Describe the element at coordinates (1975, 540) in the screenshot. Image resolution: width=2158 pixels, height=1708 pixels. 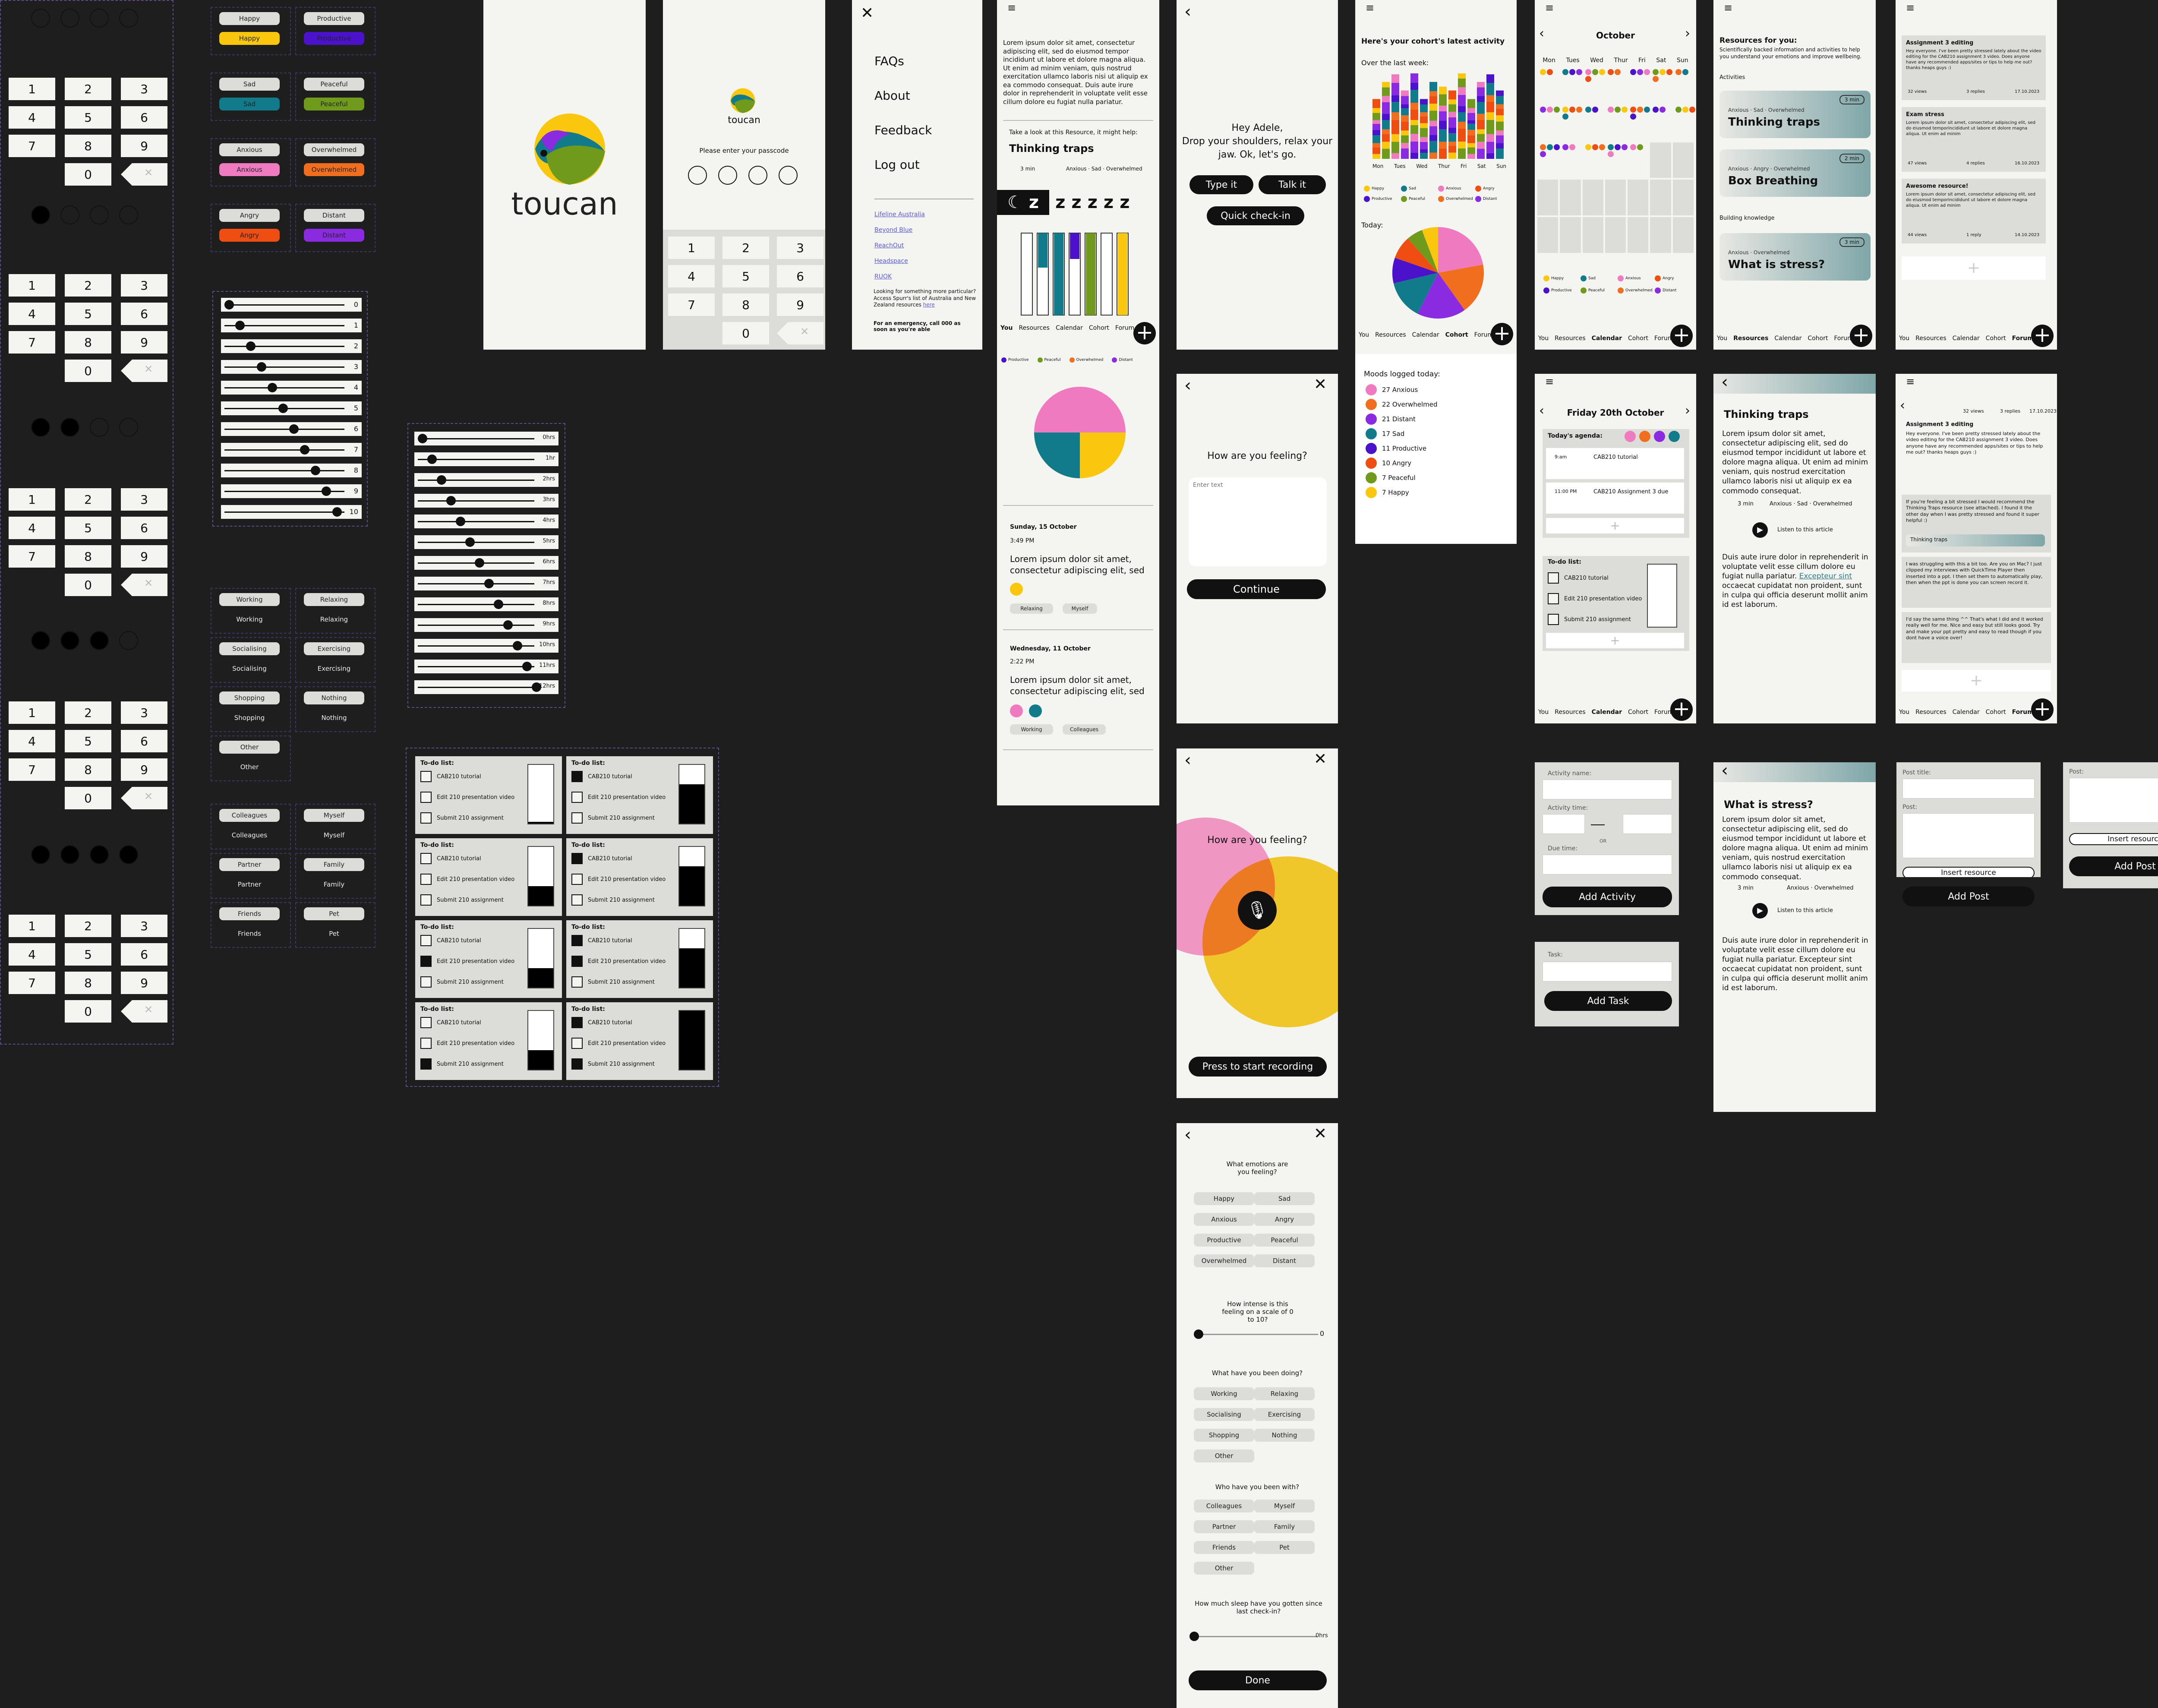
I see `attached-resource: Thinking traps` at that location.